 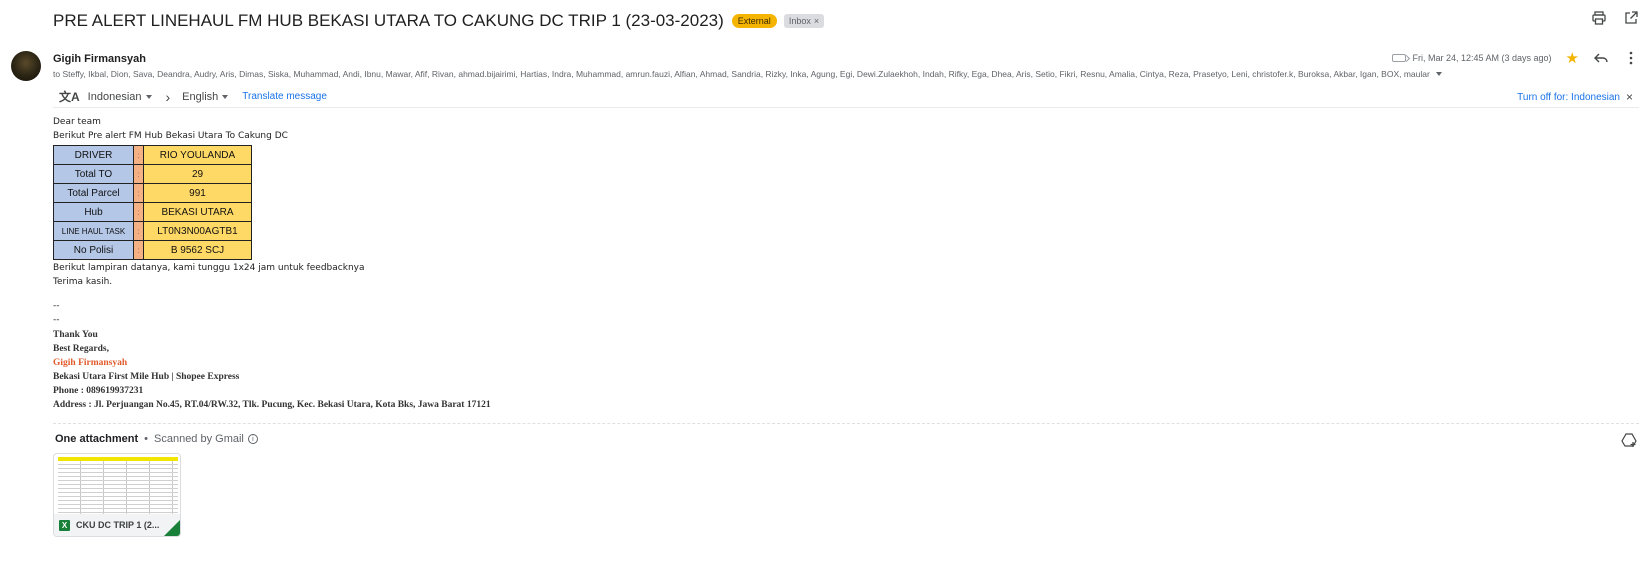 What do you see at coordinates (26, 66) in the screenshot?
I see `sender-avatar` at bounding box center [26, 66].